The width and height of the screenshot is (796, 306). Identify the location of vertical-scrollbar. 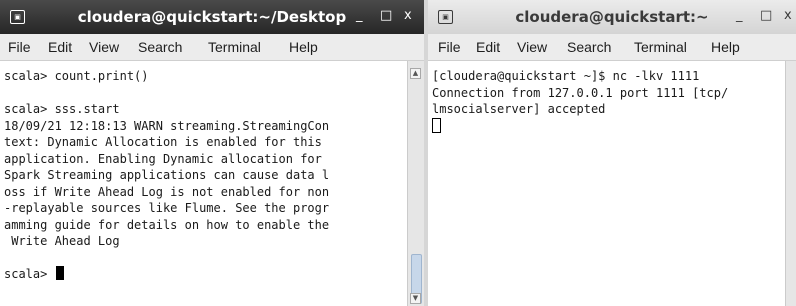
(790, 183).